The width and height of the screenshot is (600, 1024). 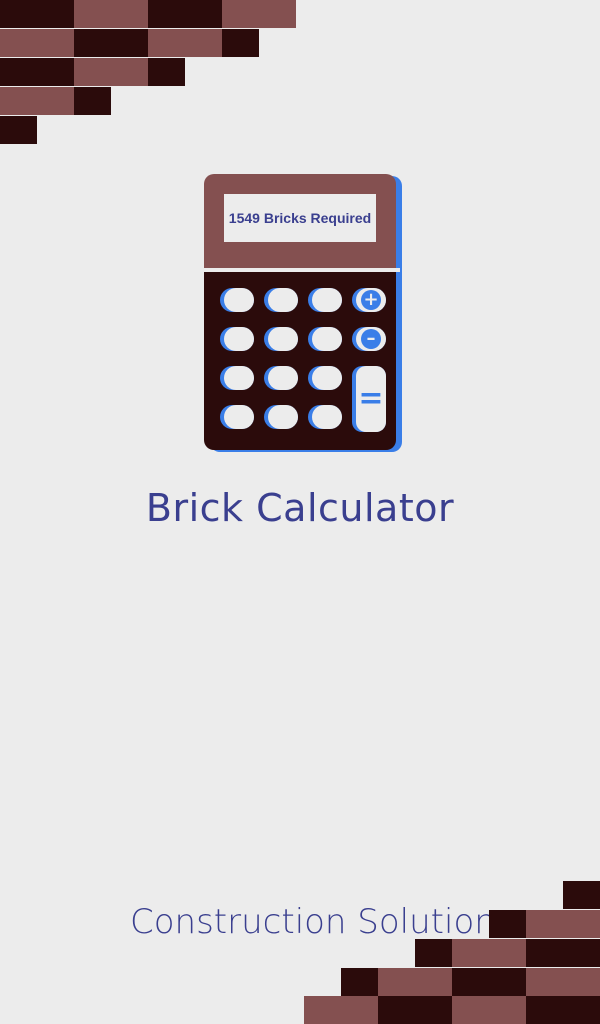 I want to click on minus-icon: –, so click(x=371, y=339).